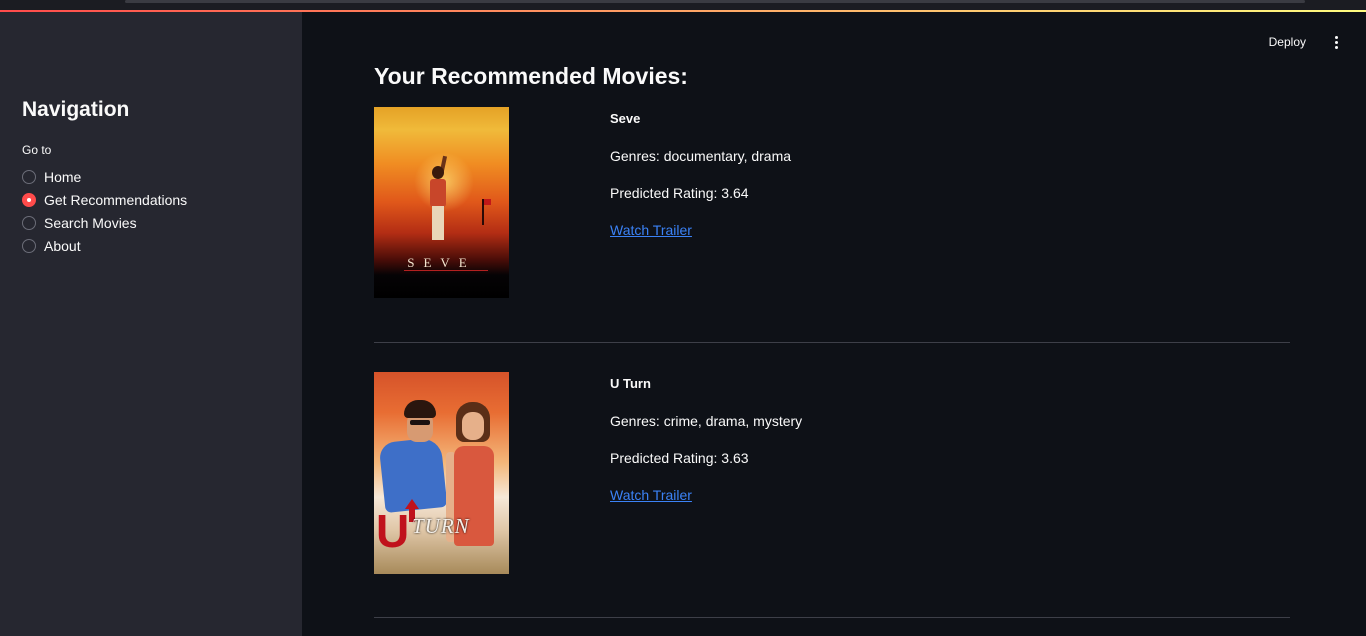 The height and width of the screenshot is (636, 1366). Describe the element at coordinates (706, 421) in the screenshot. I see `movie-genres: Genres: crime, drama, mystery` at that location.